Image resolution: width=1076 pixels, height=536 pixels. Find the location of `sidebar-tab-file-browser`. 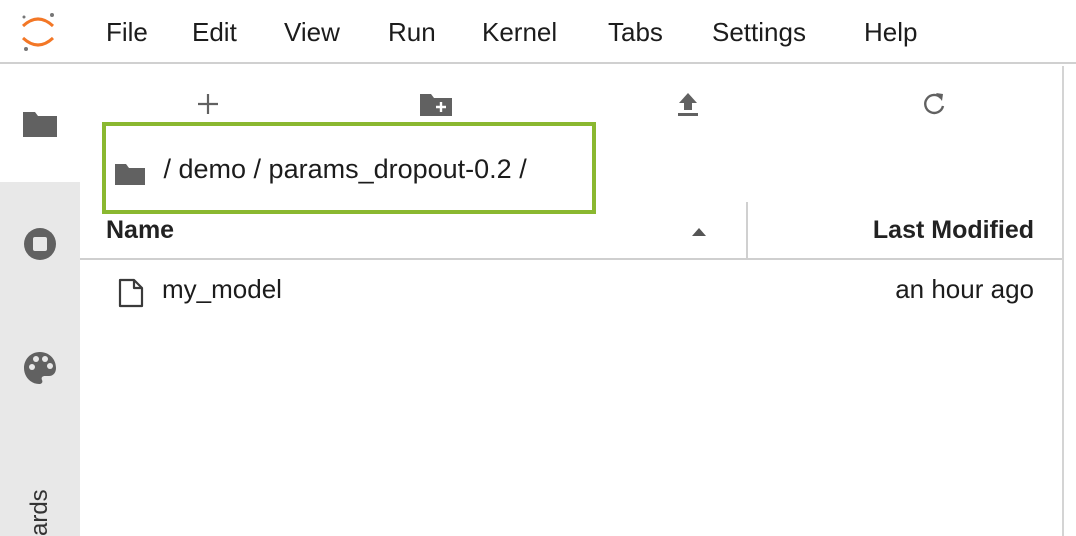

sidebar-tab-file-browser is located at coordinates (40, 124).